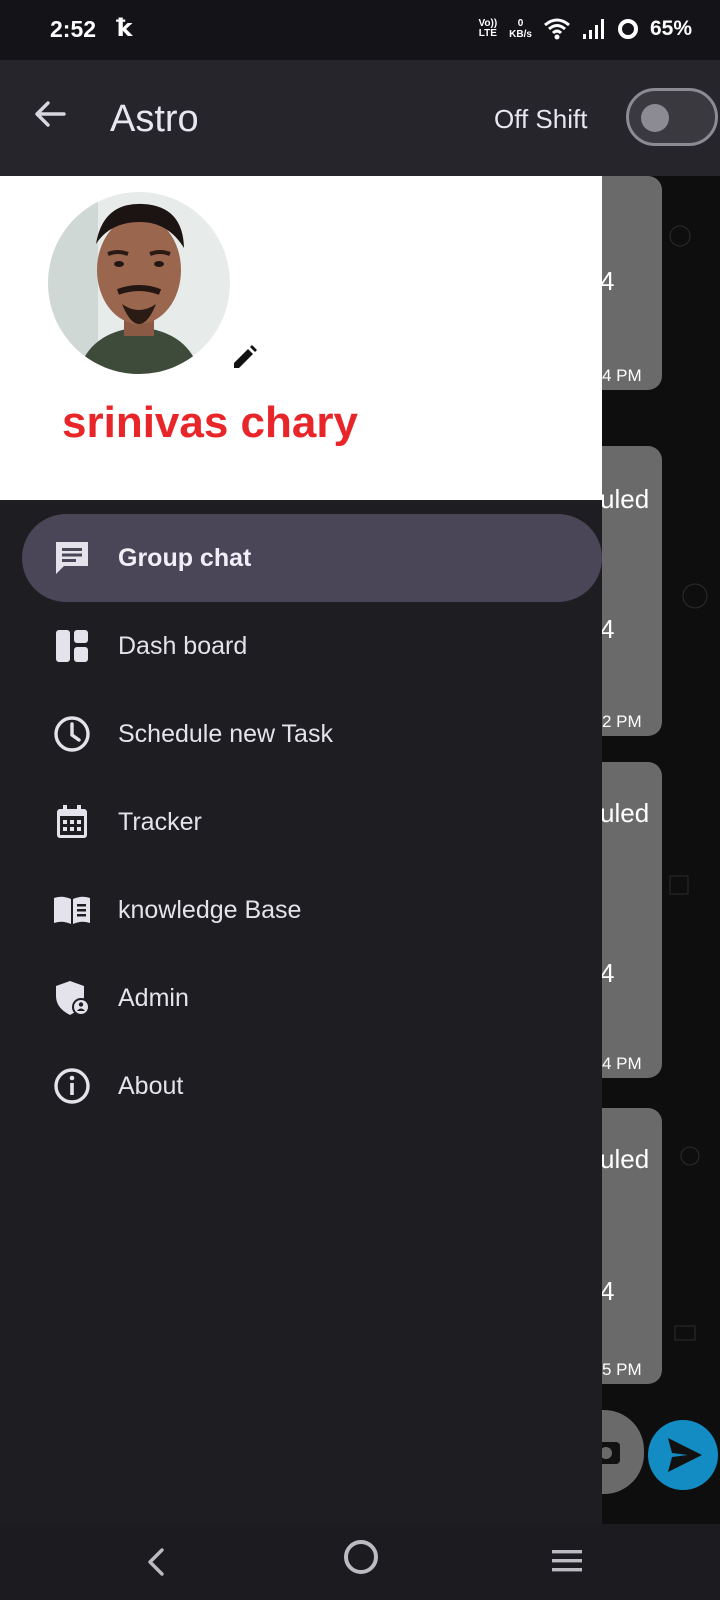  I want to click on menu-item-about: About, so click(312, 1086).